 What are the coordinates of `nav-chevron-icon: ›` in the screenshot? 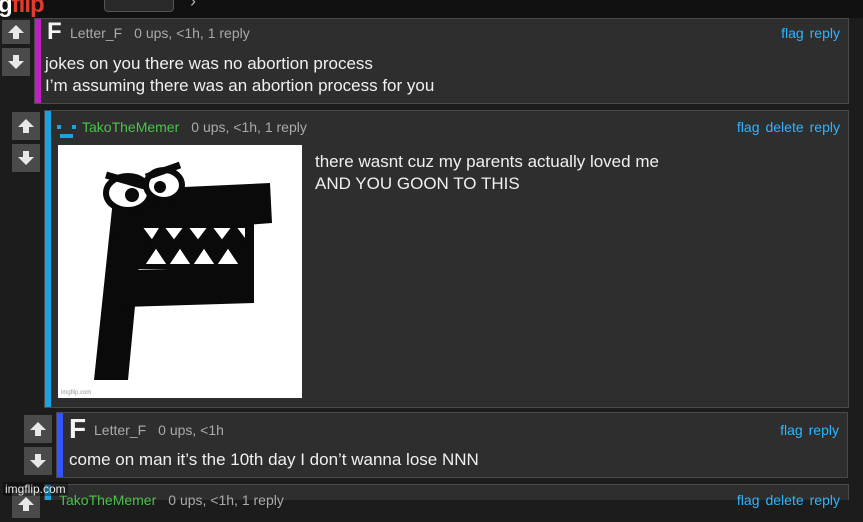 It's located at (193, 6).